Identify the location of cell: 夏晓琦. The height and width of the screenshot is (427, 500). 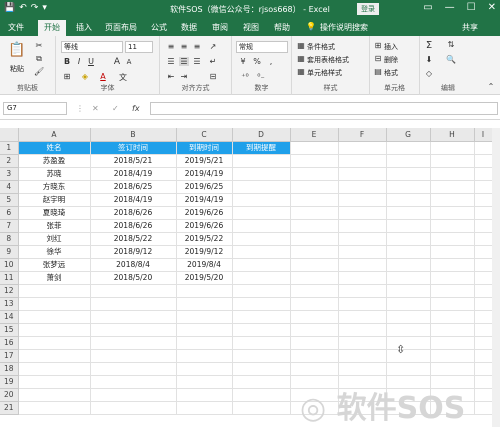
(54, 213).